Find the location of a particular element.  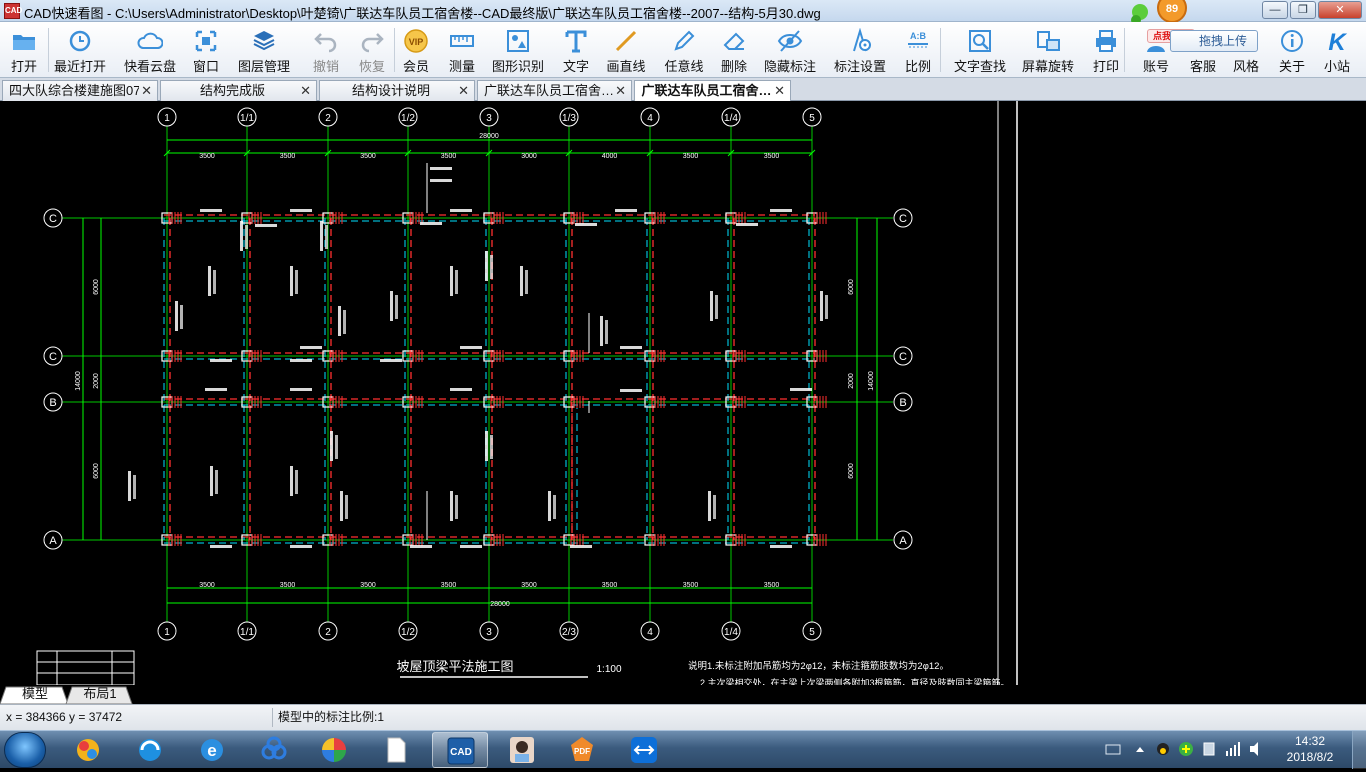

window-icon is located at coordinates (206, 41).